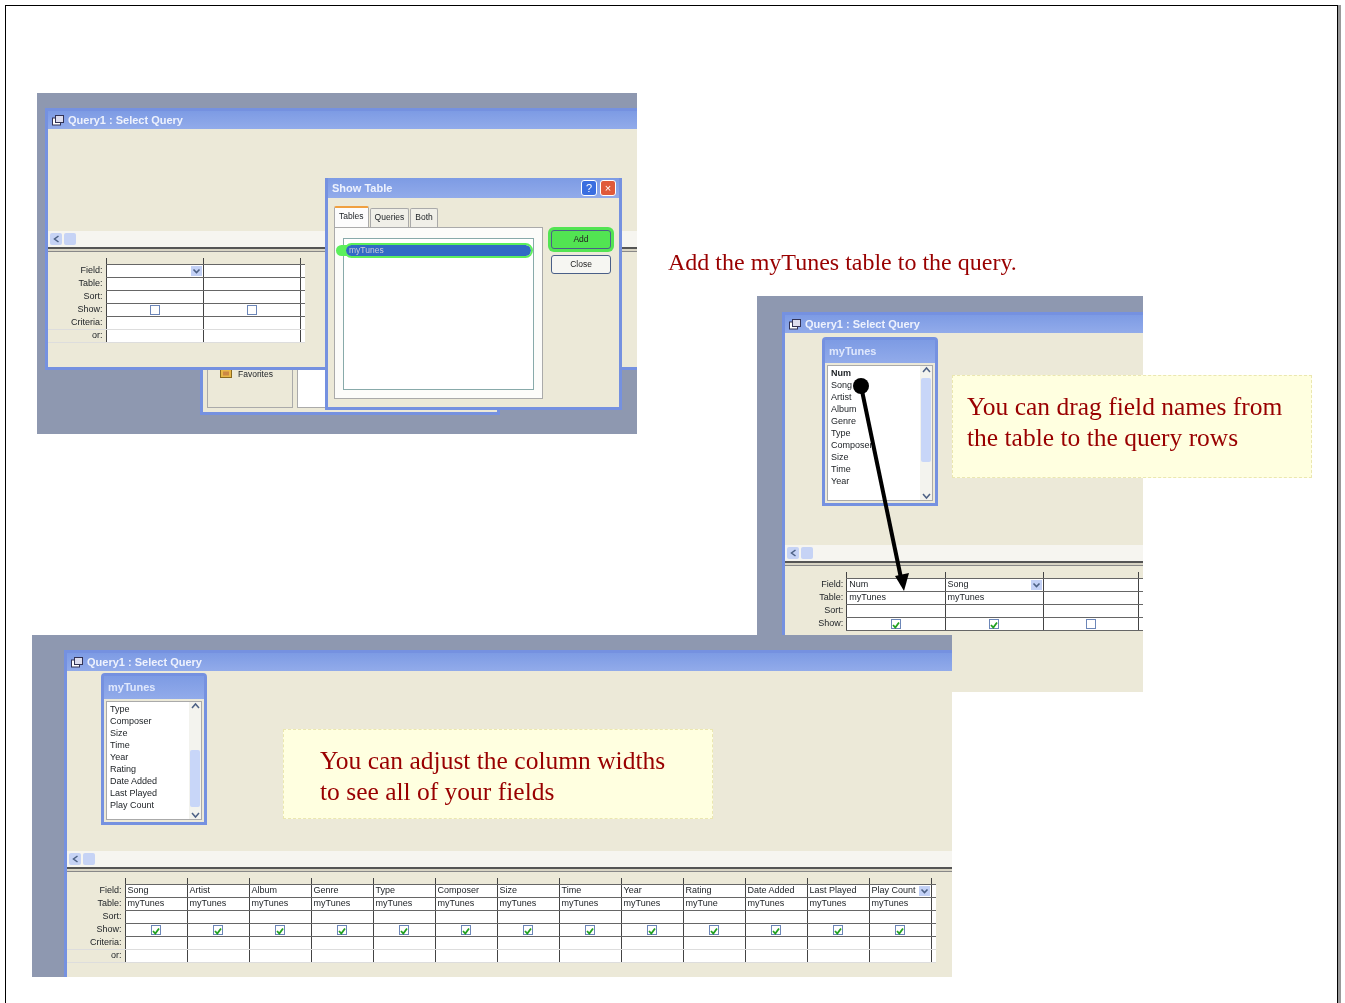 The image size is (1345, 1003). Describe the element at coordinates (498, 774) in the screenshot. I see `callout-note: You can adjust the column widths to see all of your fields` at that location.